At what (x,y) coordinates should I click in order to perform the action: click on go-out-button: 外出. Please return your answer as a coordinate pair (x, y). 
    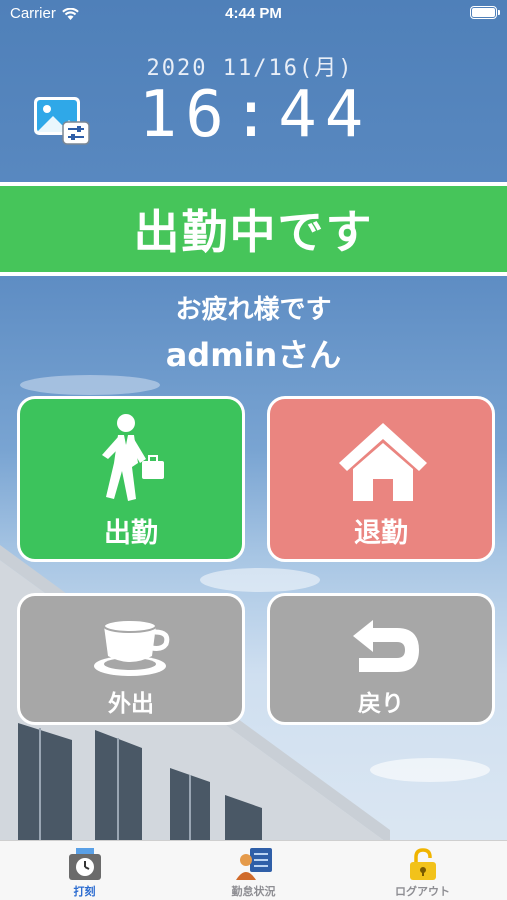
    Looking at the image, I should click on (131, 659).